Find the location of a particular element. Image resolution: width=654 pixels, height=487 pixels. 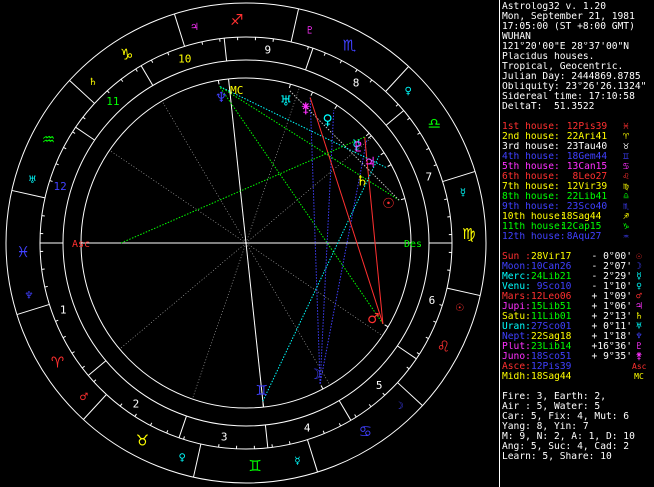

gemini-marker-glyph-icon: ♊ is located at coordinates (261, 391).